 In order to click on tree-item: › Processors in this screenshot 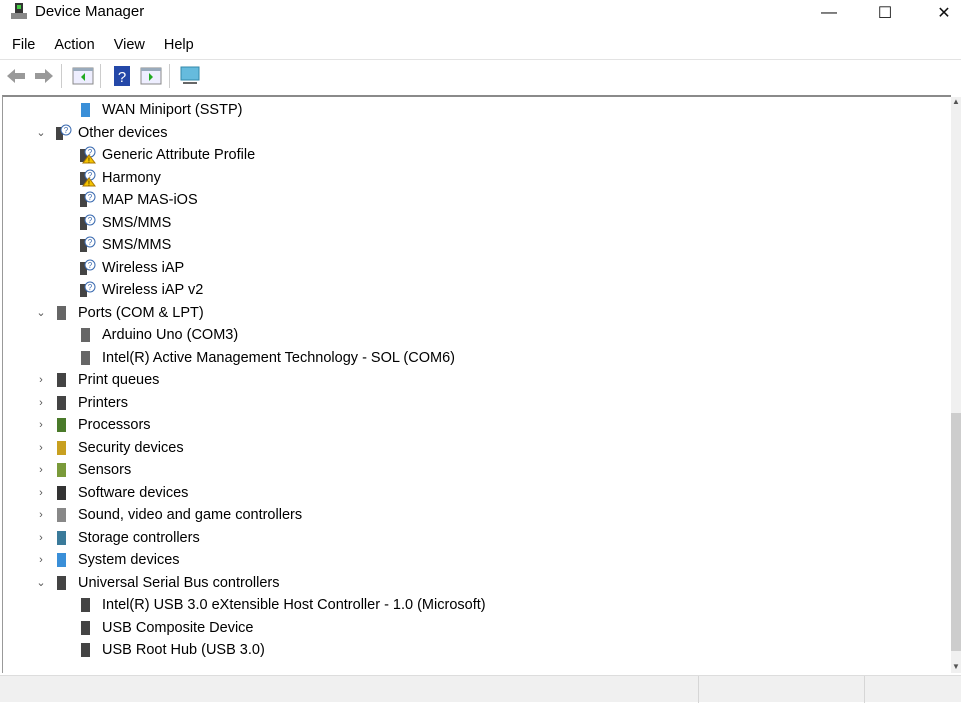, I will do `click(95, 425)`.